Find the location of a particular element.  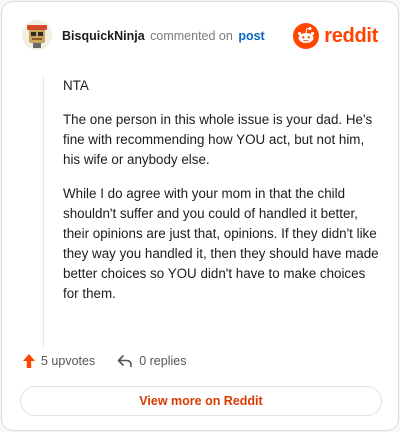

view-more-label: View more on Reddit is located at coordinates (201, 401).